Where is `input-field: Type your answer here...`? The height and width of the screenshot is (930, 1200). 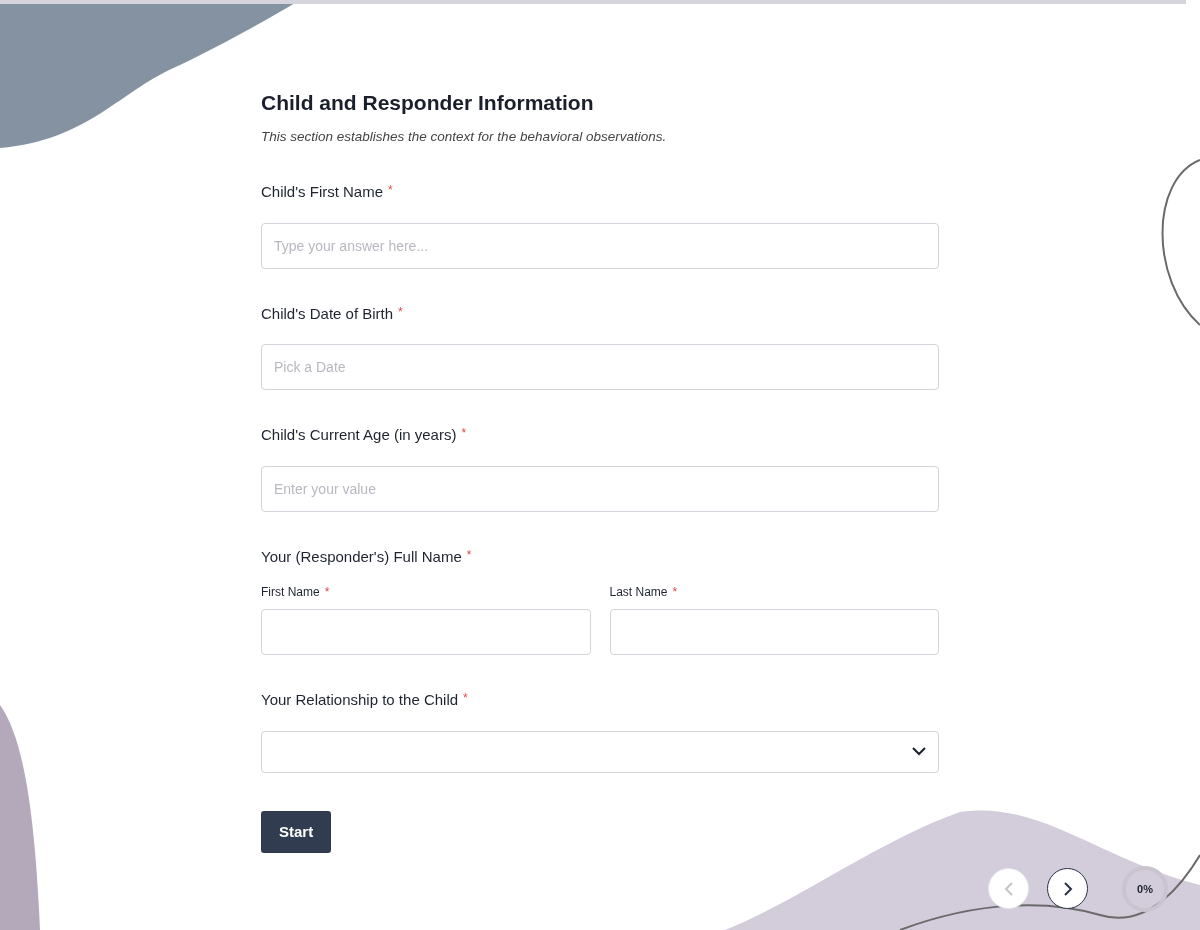
input-field: Type your answer here... is located at coordinates (600, 245).